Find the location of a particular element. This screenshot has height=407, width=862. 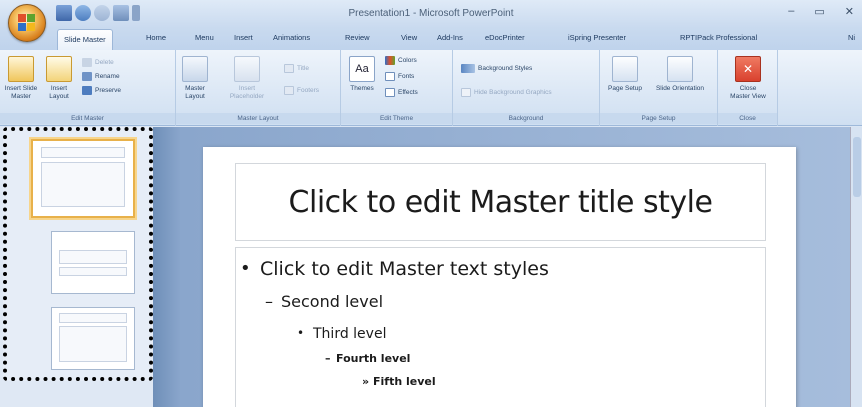

thumbnail-content-layout is located at coordinates (93, 338).